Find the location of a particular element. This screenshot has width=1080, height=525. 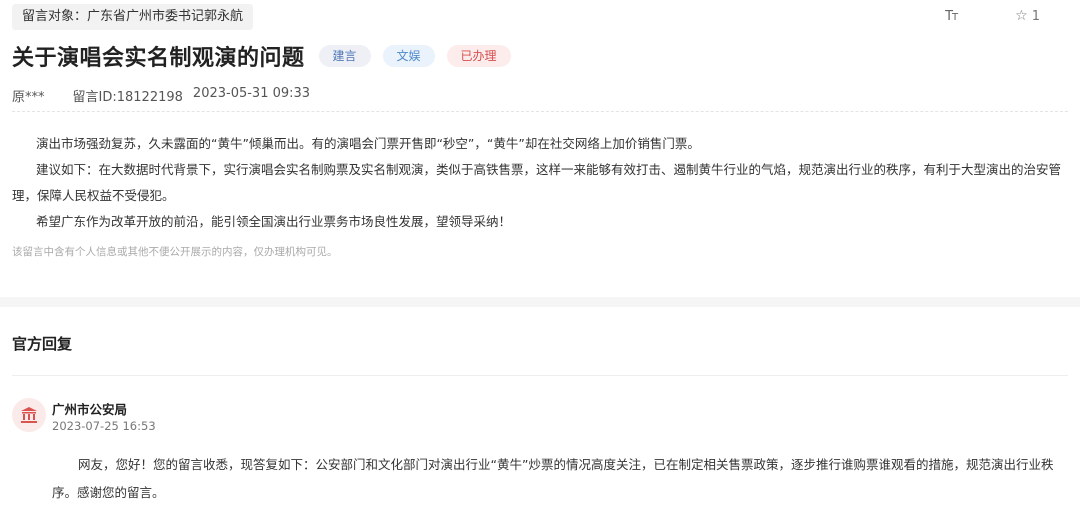

author-name: 原*** is located at coordinates (28, 97).